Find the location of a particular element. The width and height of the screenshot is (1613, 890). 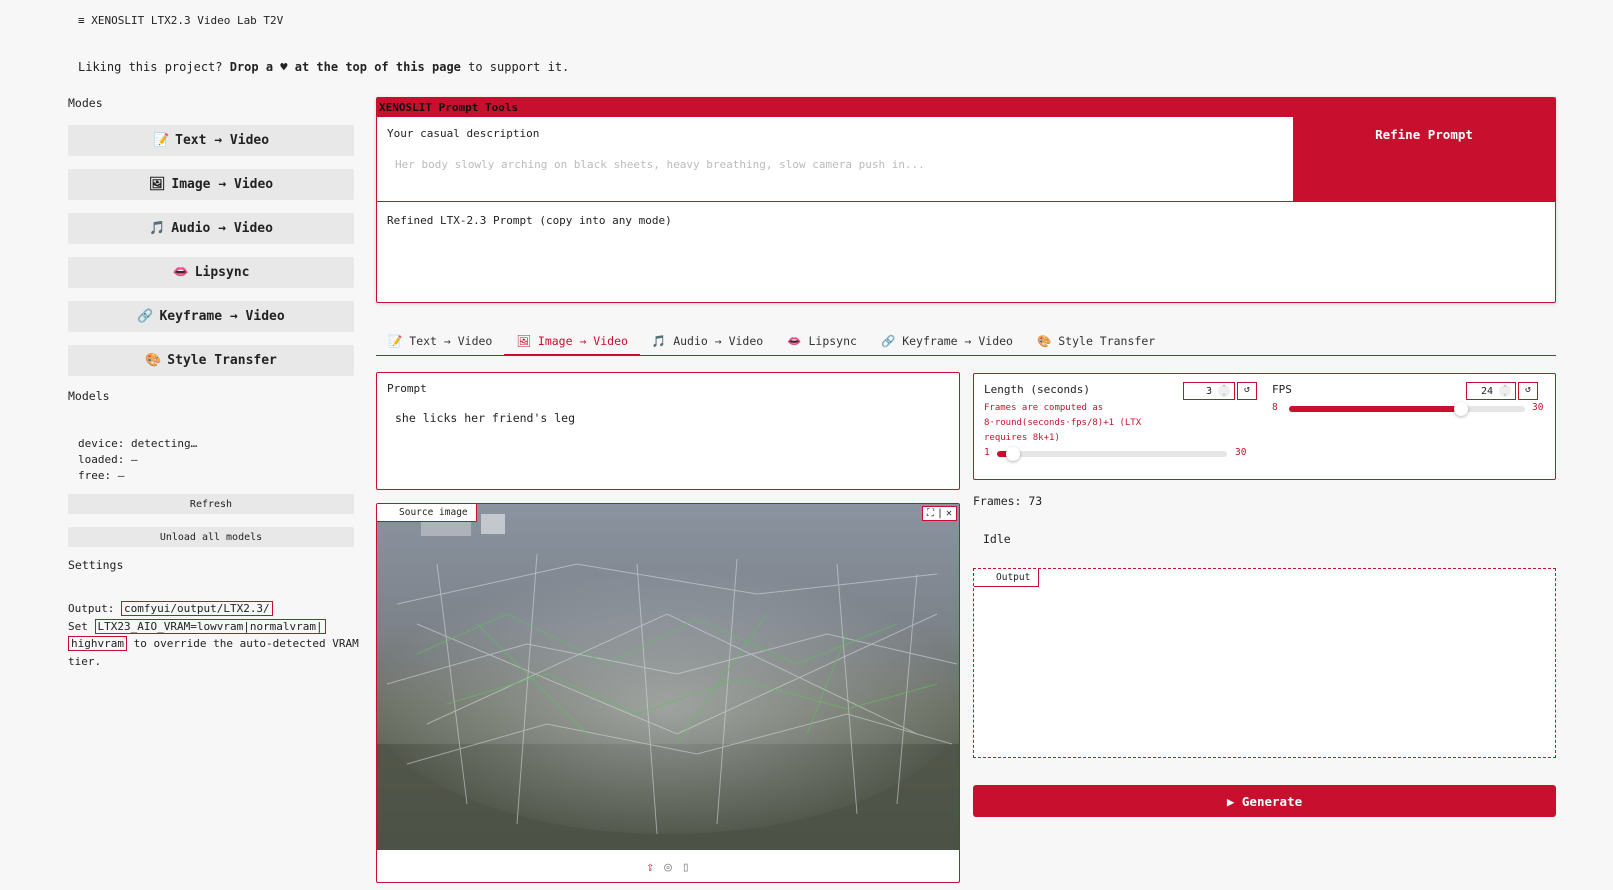

tab-label: Keyframe → Video is located at coordinates (957, 341).